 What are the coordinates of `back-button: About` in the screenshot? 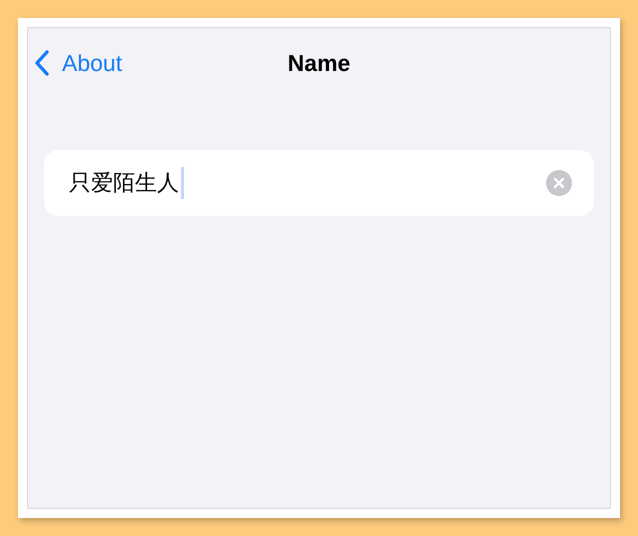 It's located at (75, 63).